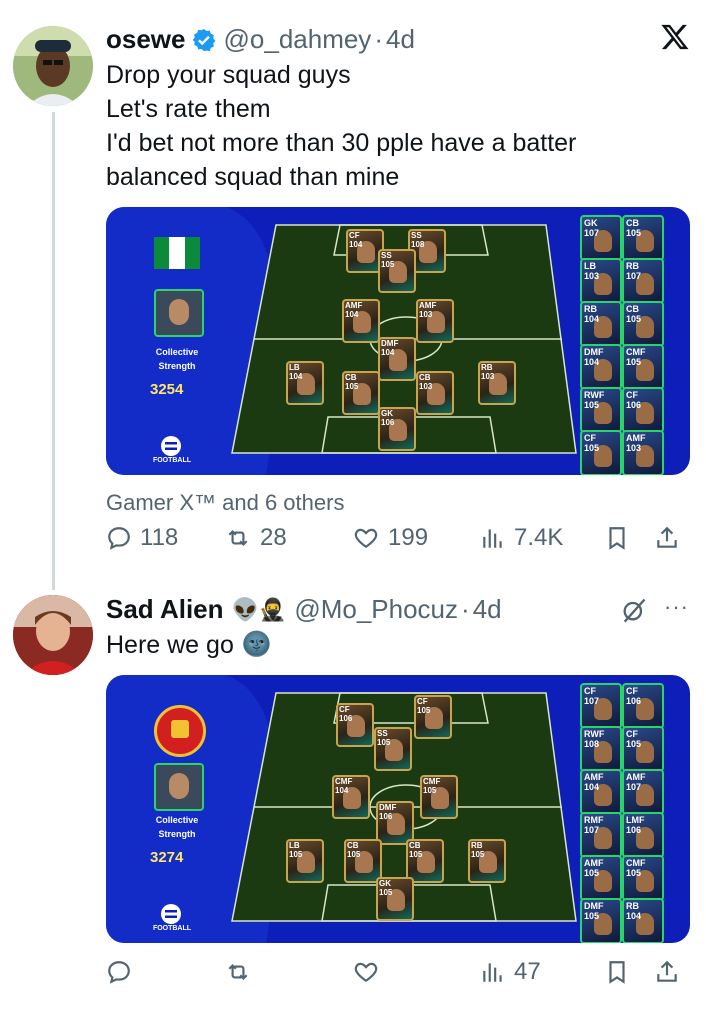 The height and width of the screenshot is (1024, 706). What do you see at coordinates (165, 972) in the screenshot?
I see `reply-button` at bounding box center [165, 972].